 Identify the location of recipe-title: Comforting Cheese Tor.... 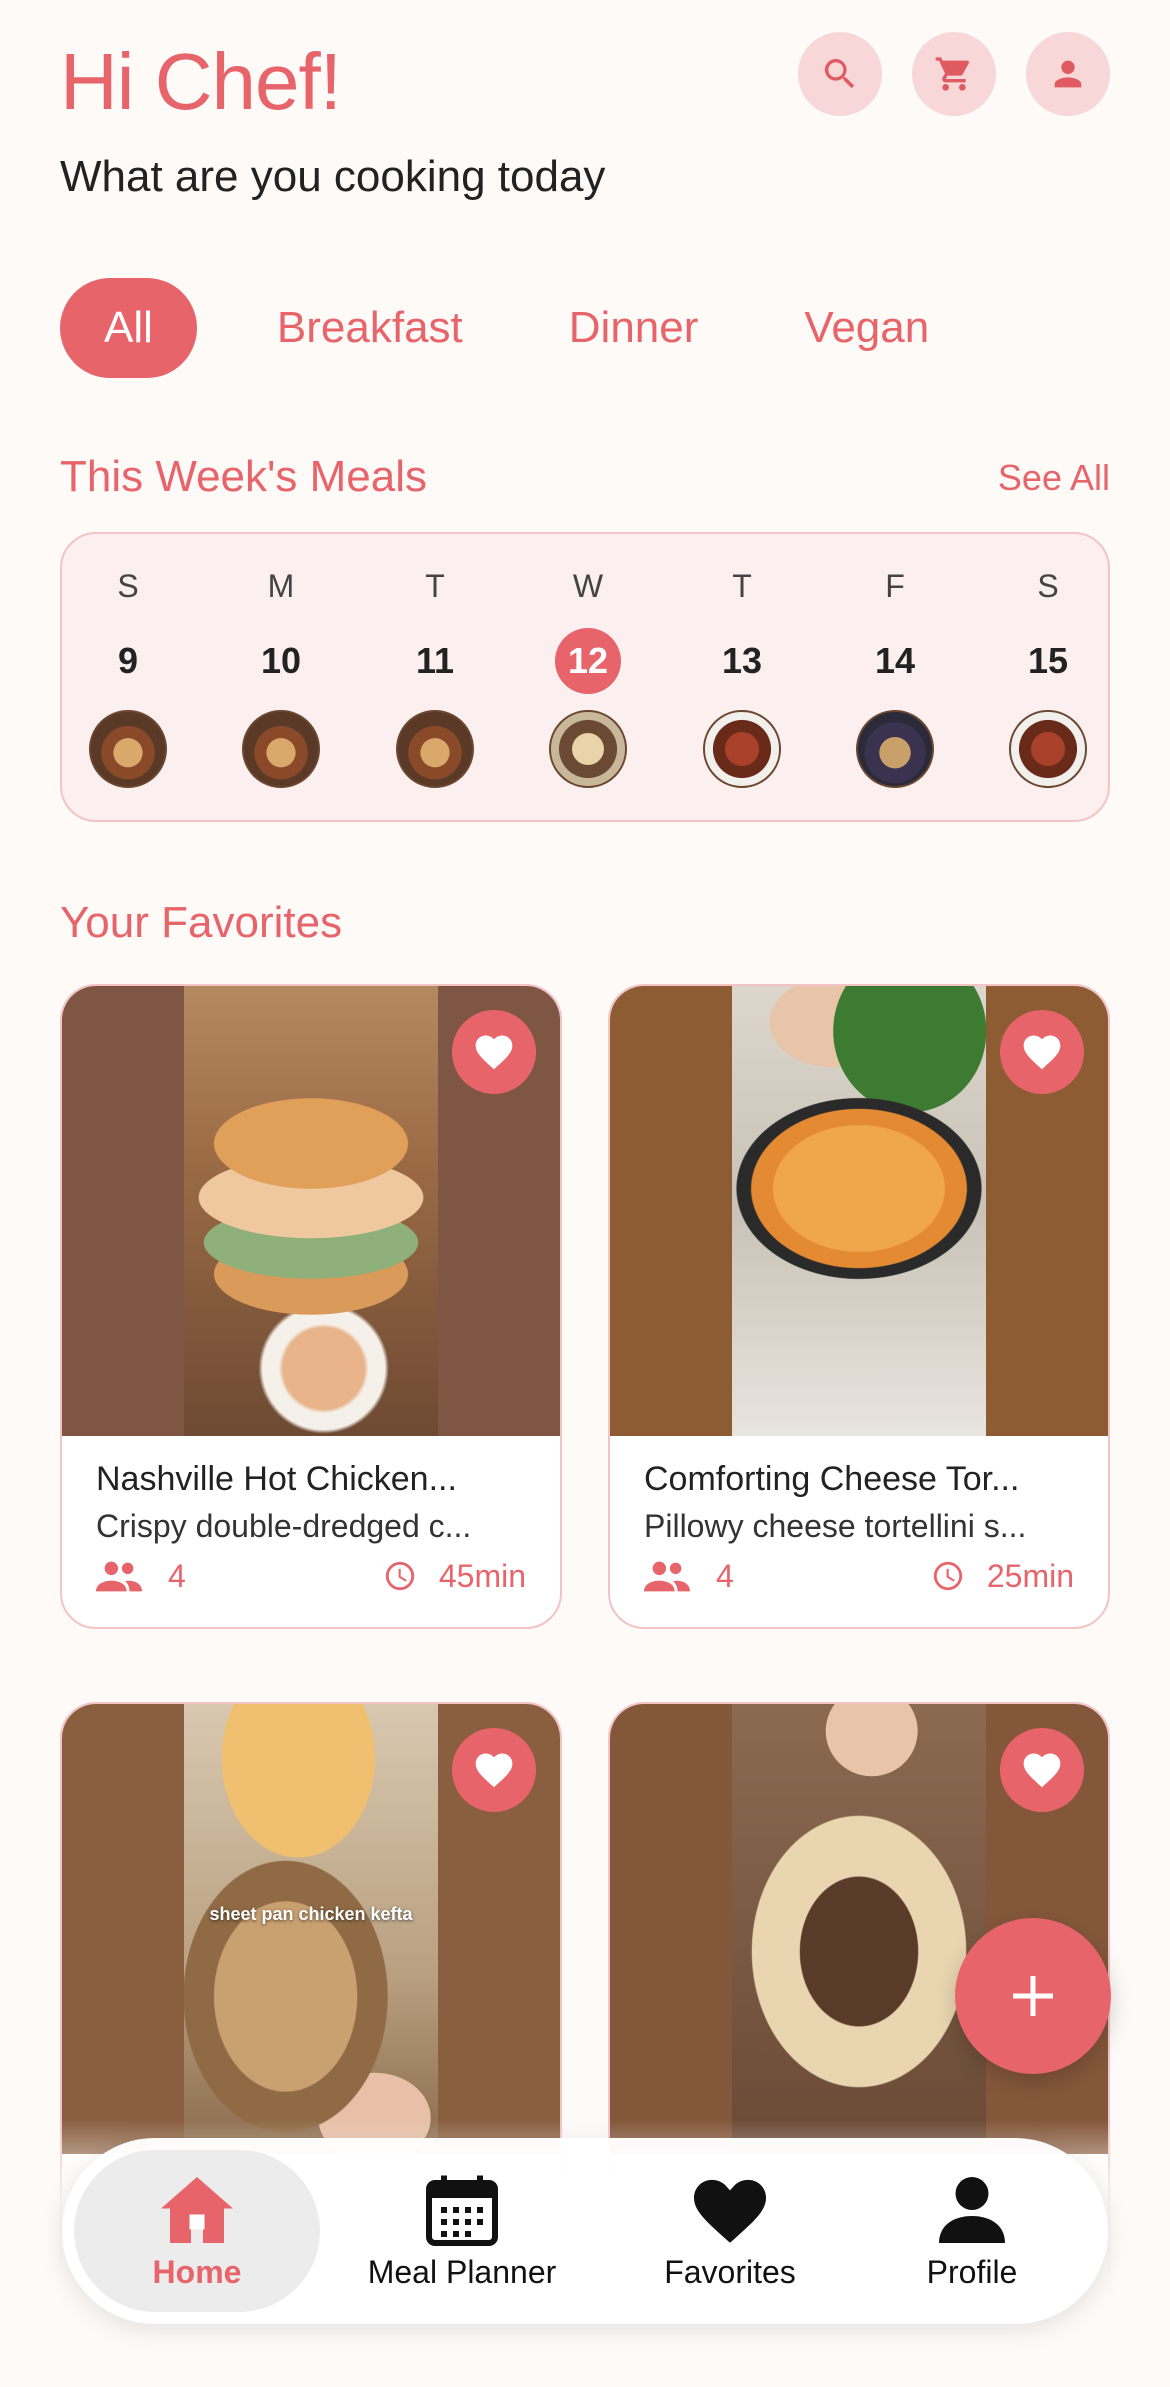
(832, 1479).